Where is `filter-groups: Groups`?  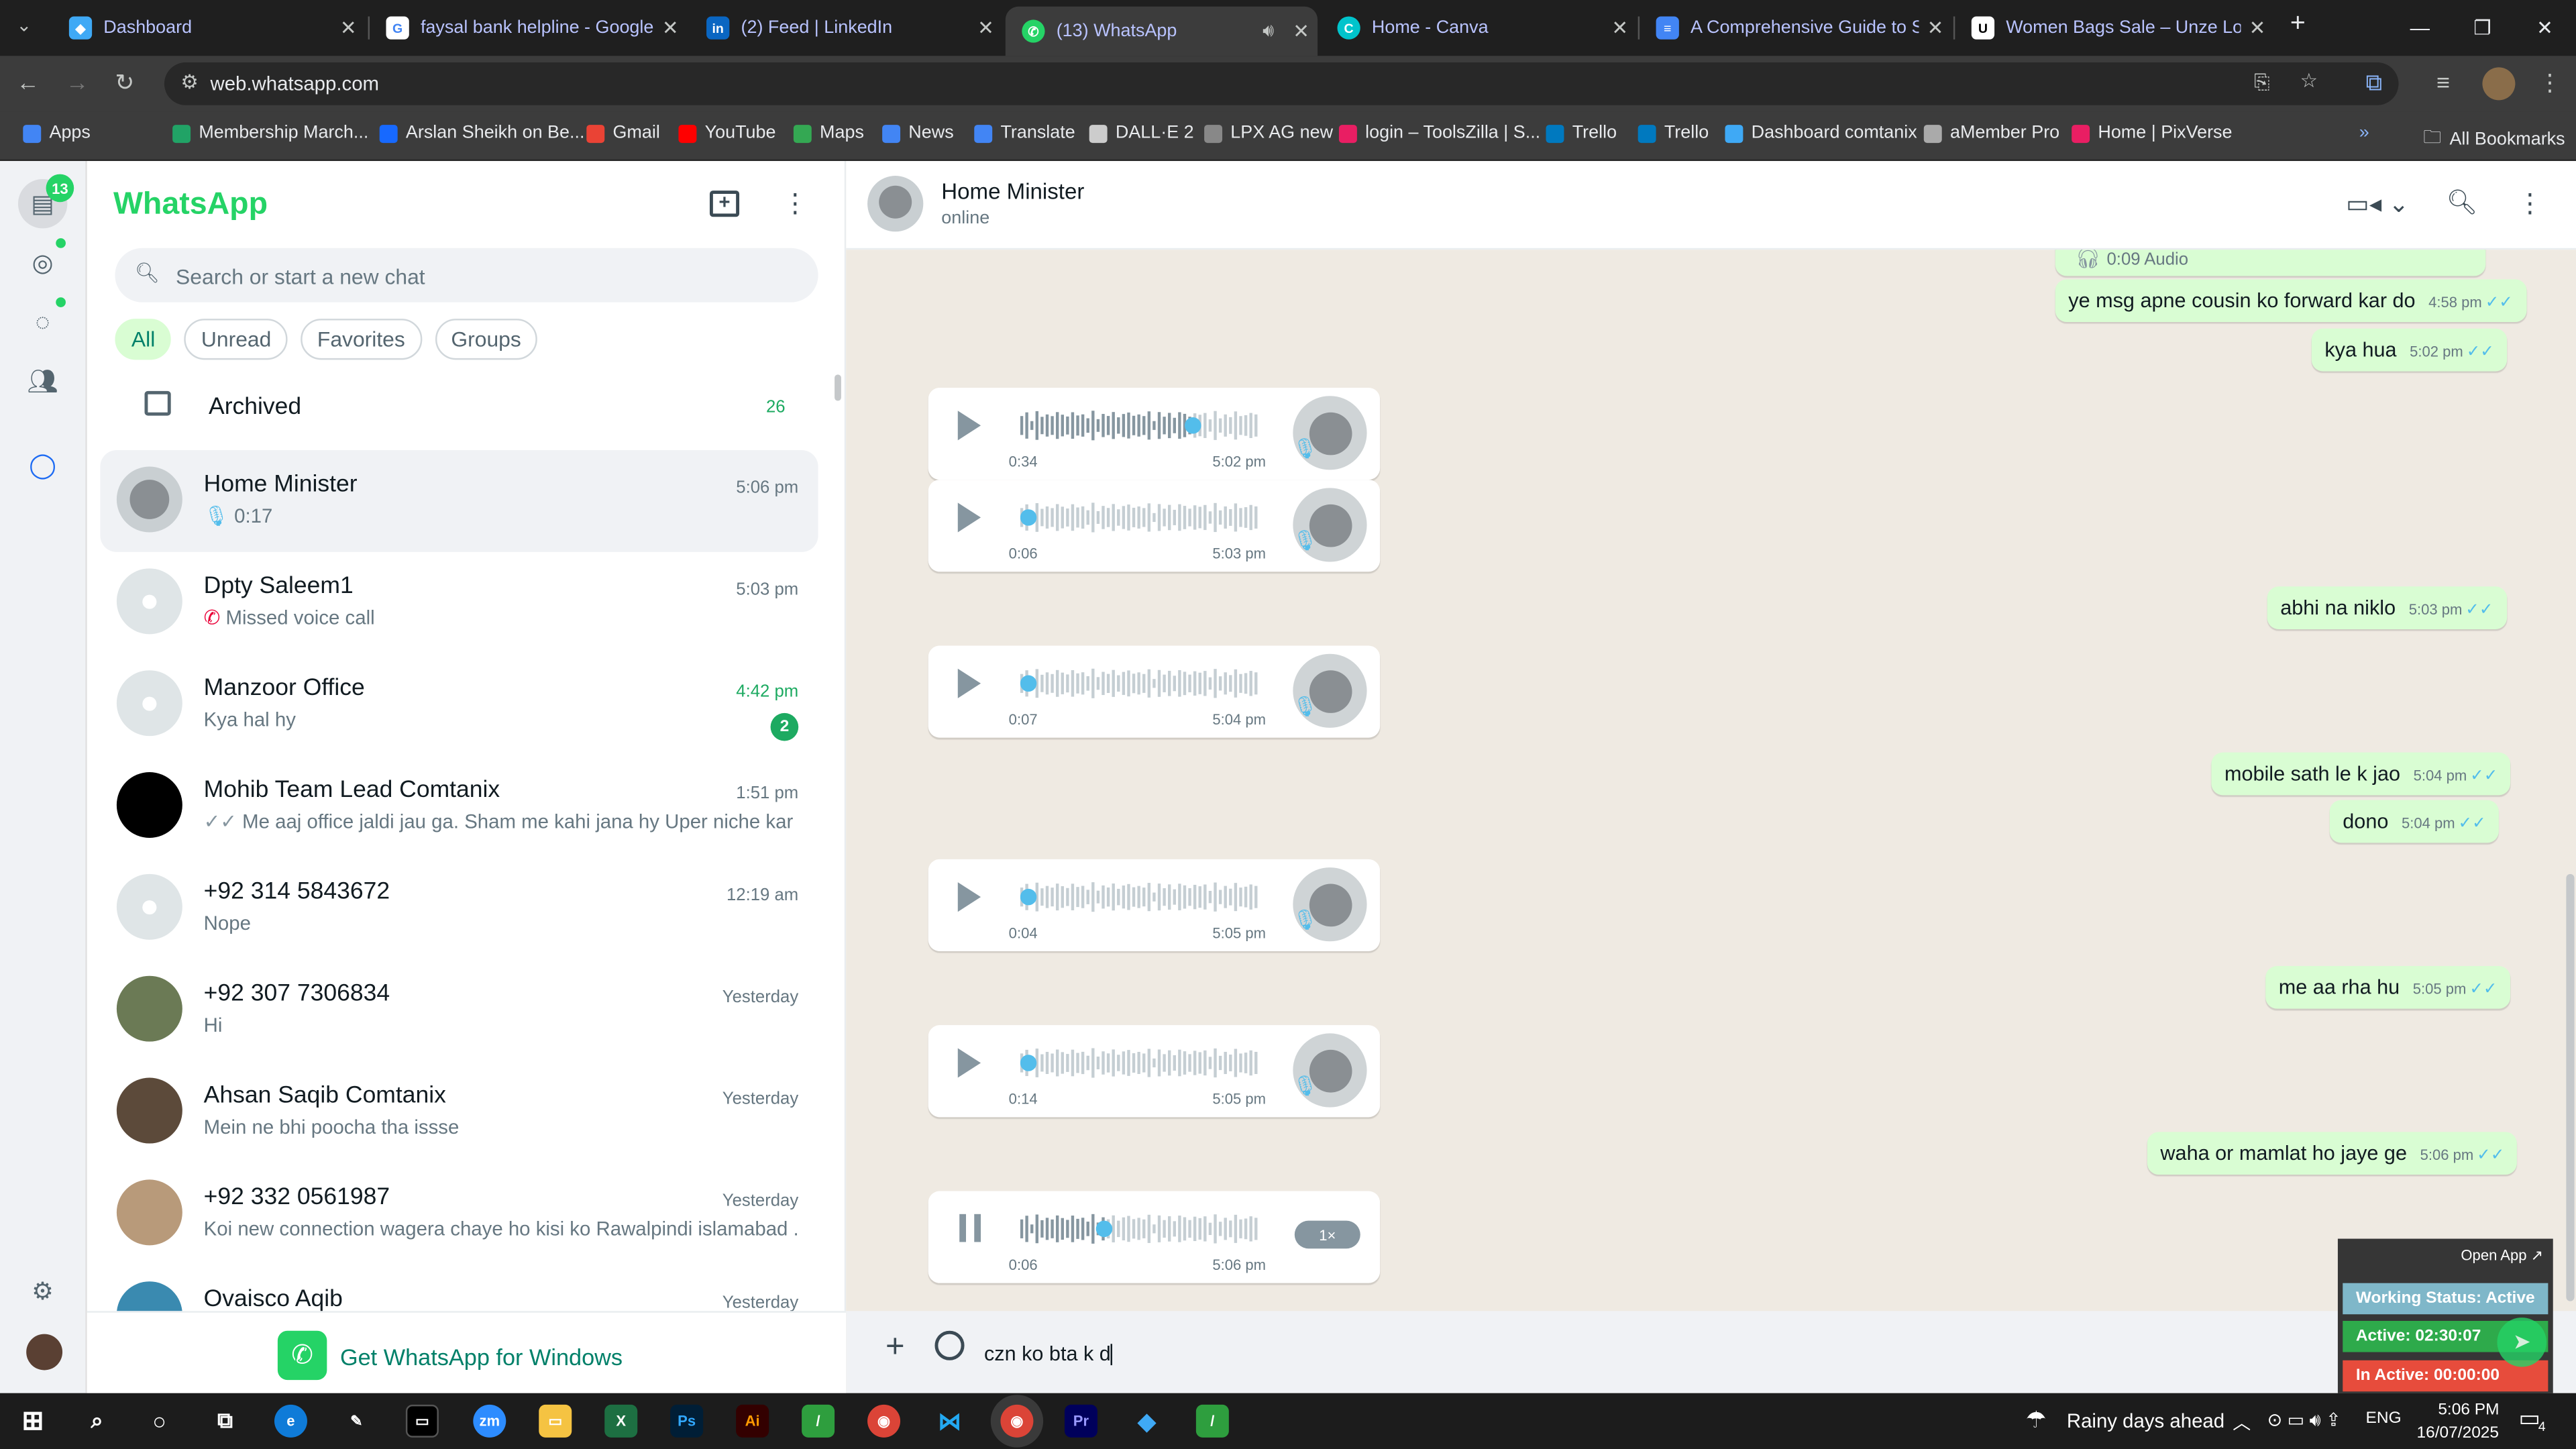
filter-groups: Groups is located at coordinates (486, 339).